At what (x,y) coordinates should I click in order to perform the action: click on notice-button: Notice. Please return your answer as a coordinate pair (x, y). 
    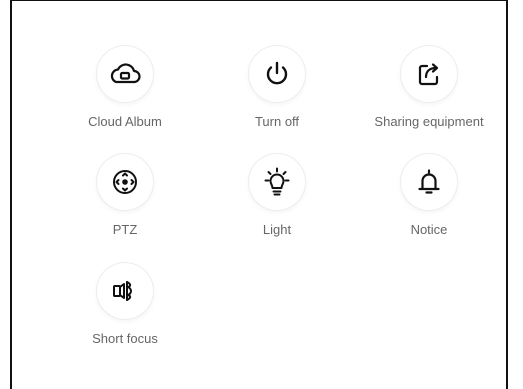
    Looking at the image, I should click on (429, 204).